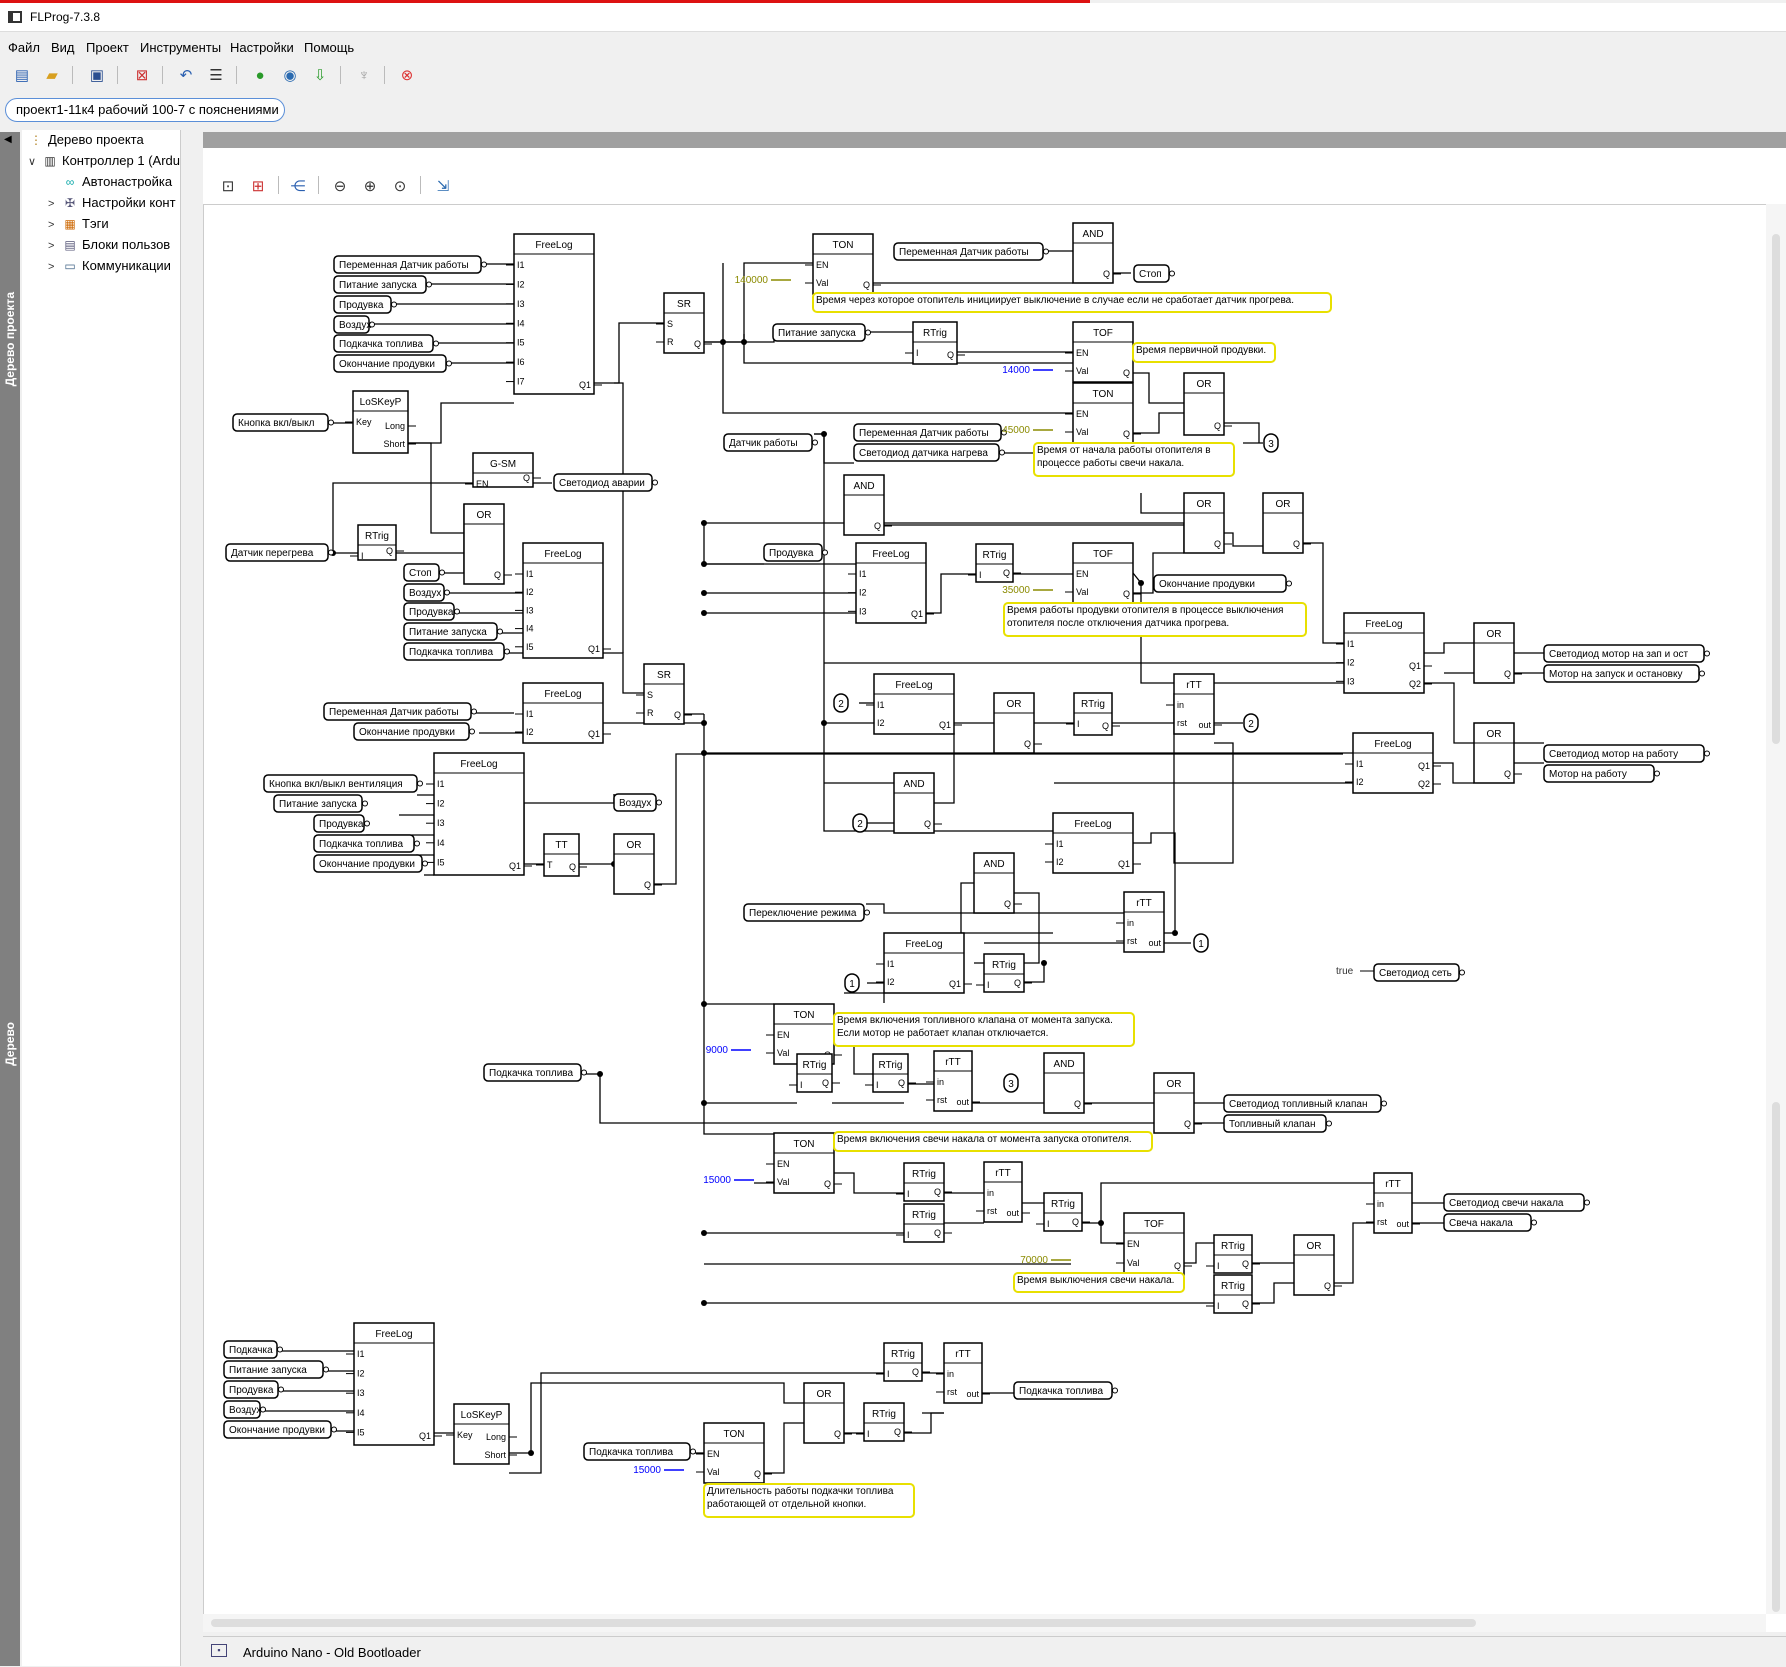 The image size is (1786, 1667). What do you see at coordinates (1103, 573) in the screenshot?
I see `block-tof: TOF EN Val Q` at bounding box center [1103, 573].